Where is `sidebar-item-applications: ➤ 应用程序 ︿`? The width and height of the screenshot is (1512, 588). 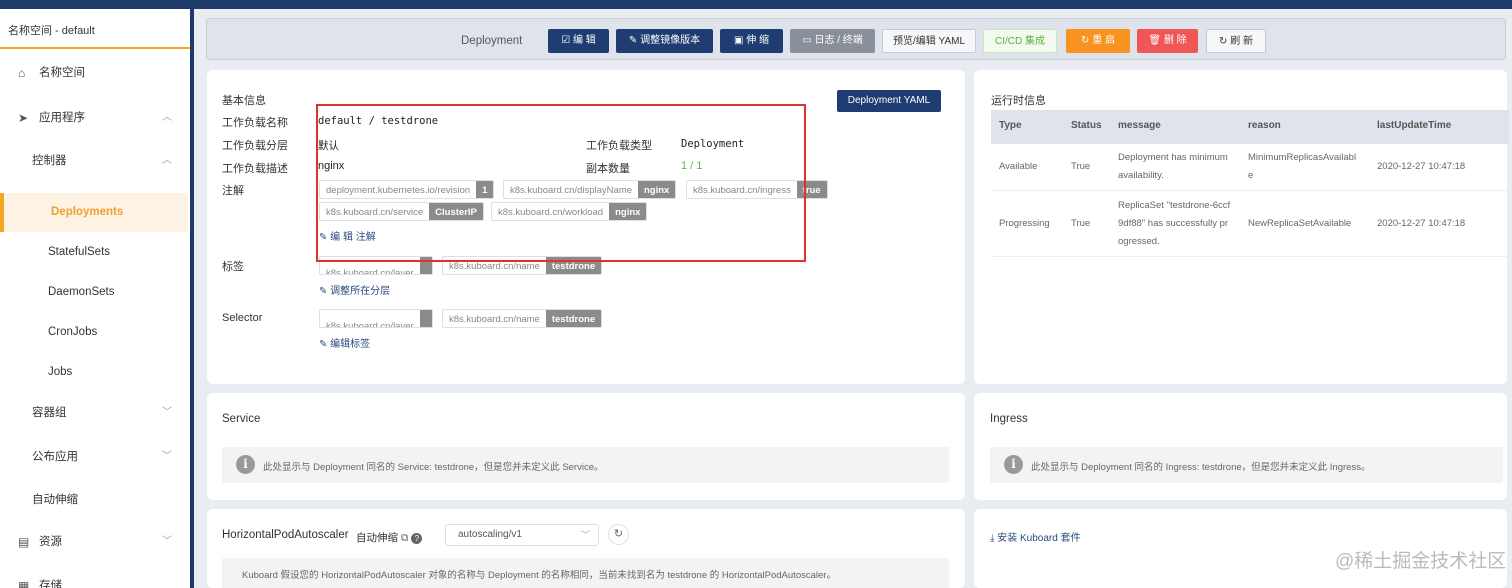 sidebar-item-applications: ➤ 应用程序 ︿ is located at coordinates (94, 118).